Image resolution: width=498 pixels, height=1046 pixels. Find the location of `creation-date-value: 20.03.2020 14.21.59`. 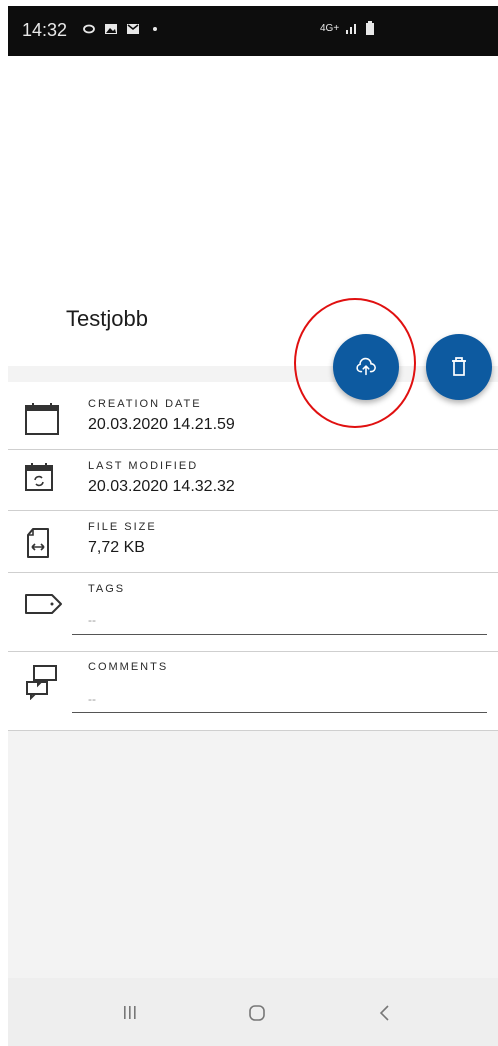

creation-date-value: 20.03.2020 14.21.59 is located at coordinates (161, 424).